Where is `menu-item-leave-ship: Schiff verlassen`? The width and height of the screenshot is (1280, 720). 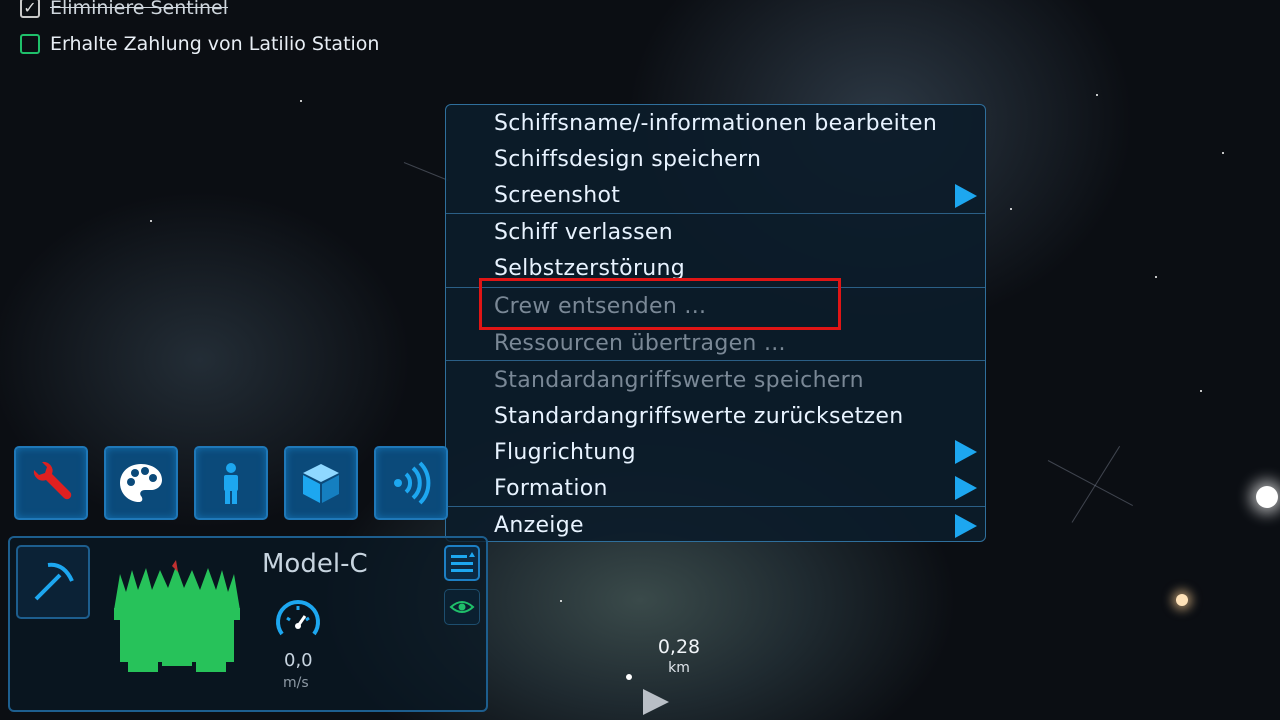
menu-item-leave-ship: Schiff verlassen is located at coordinates (583, 232).